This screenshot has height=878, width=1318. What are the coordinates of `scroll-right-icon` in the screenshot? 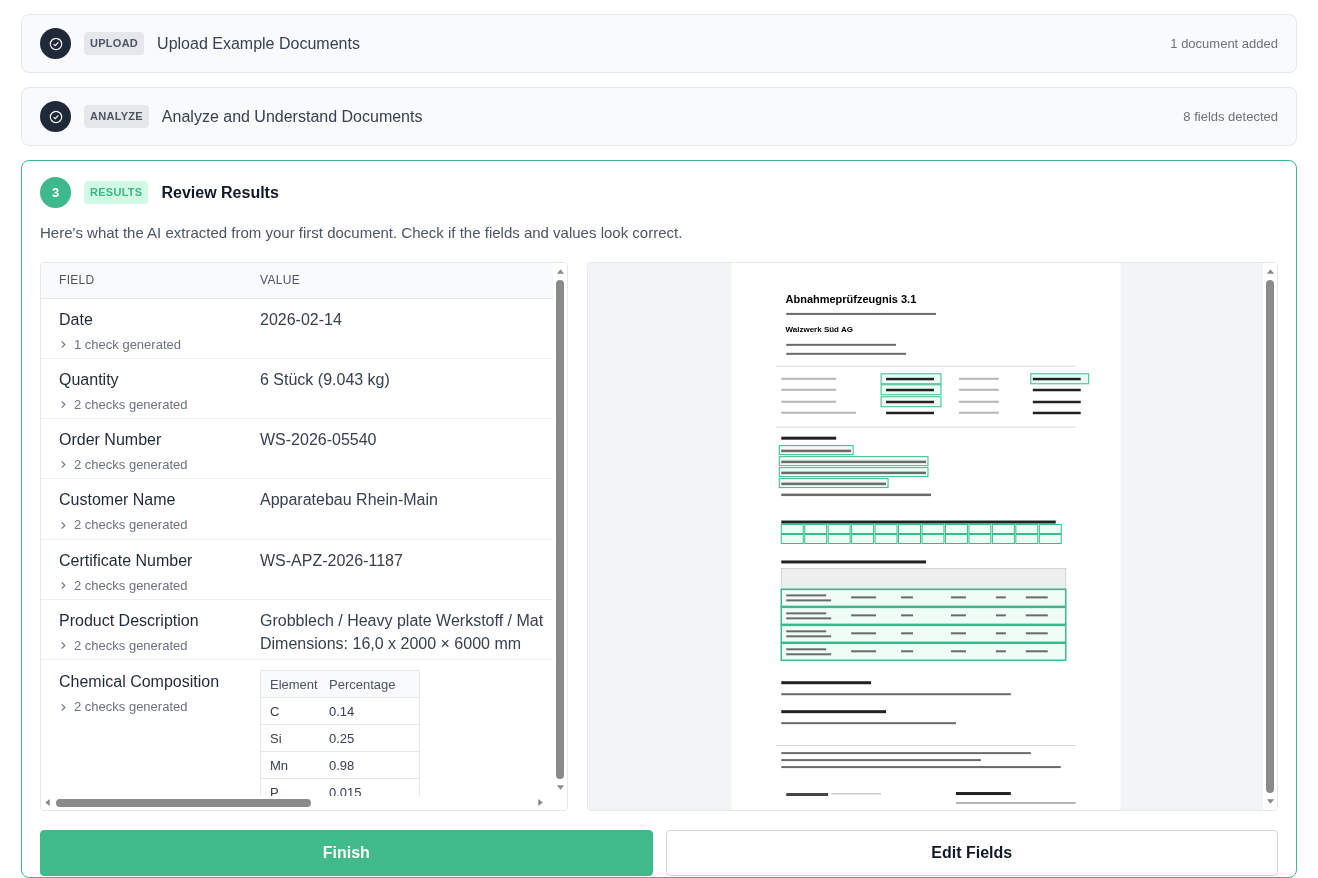 It's located at (540, 802).